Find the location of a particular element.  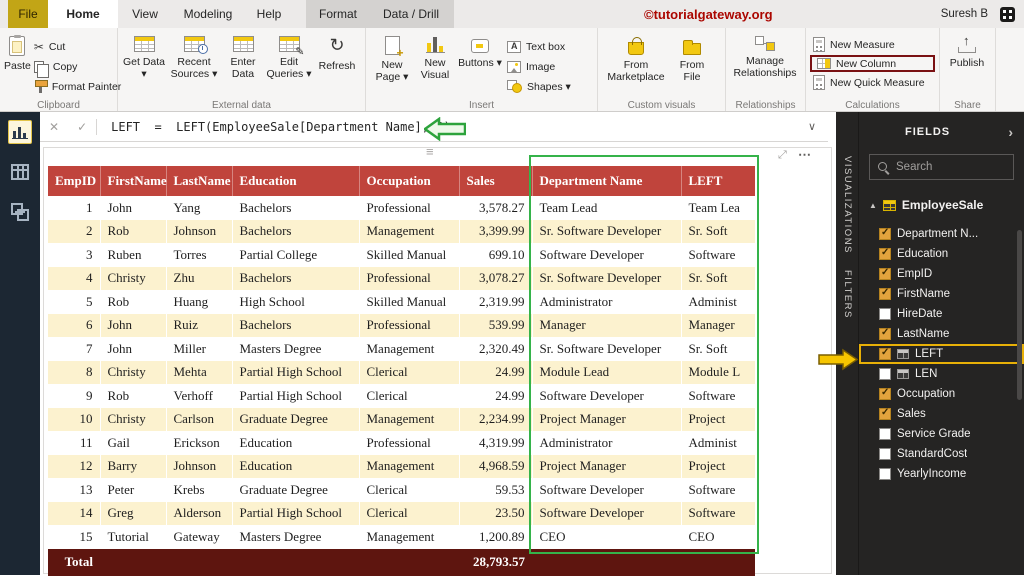

visual-drag-grip-icon is located at coordinates (430, 151).